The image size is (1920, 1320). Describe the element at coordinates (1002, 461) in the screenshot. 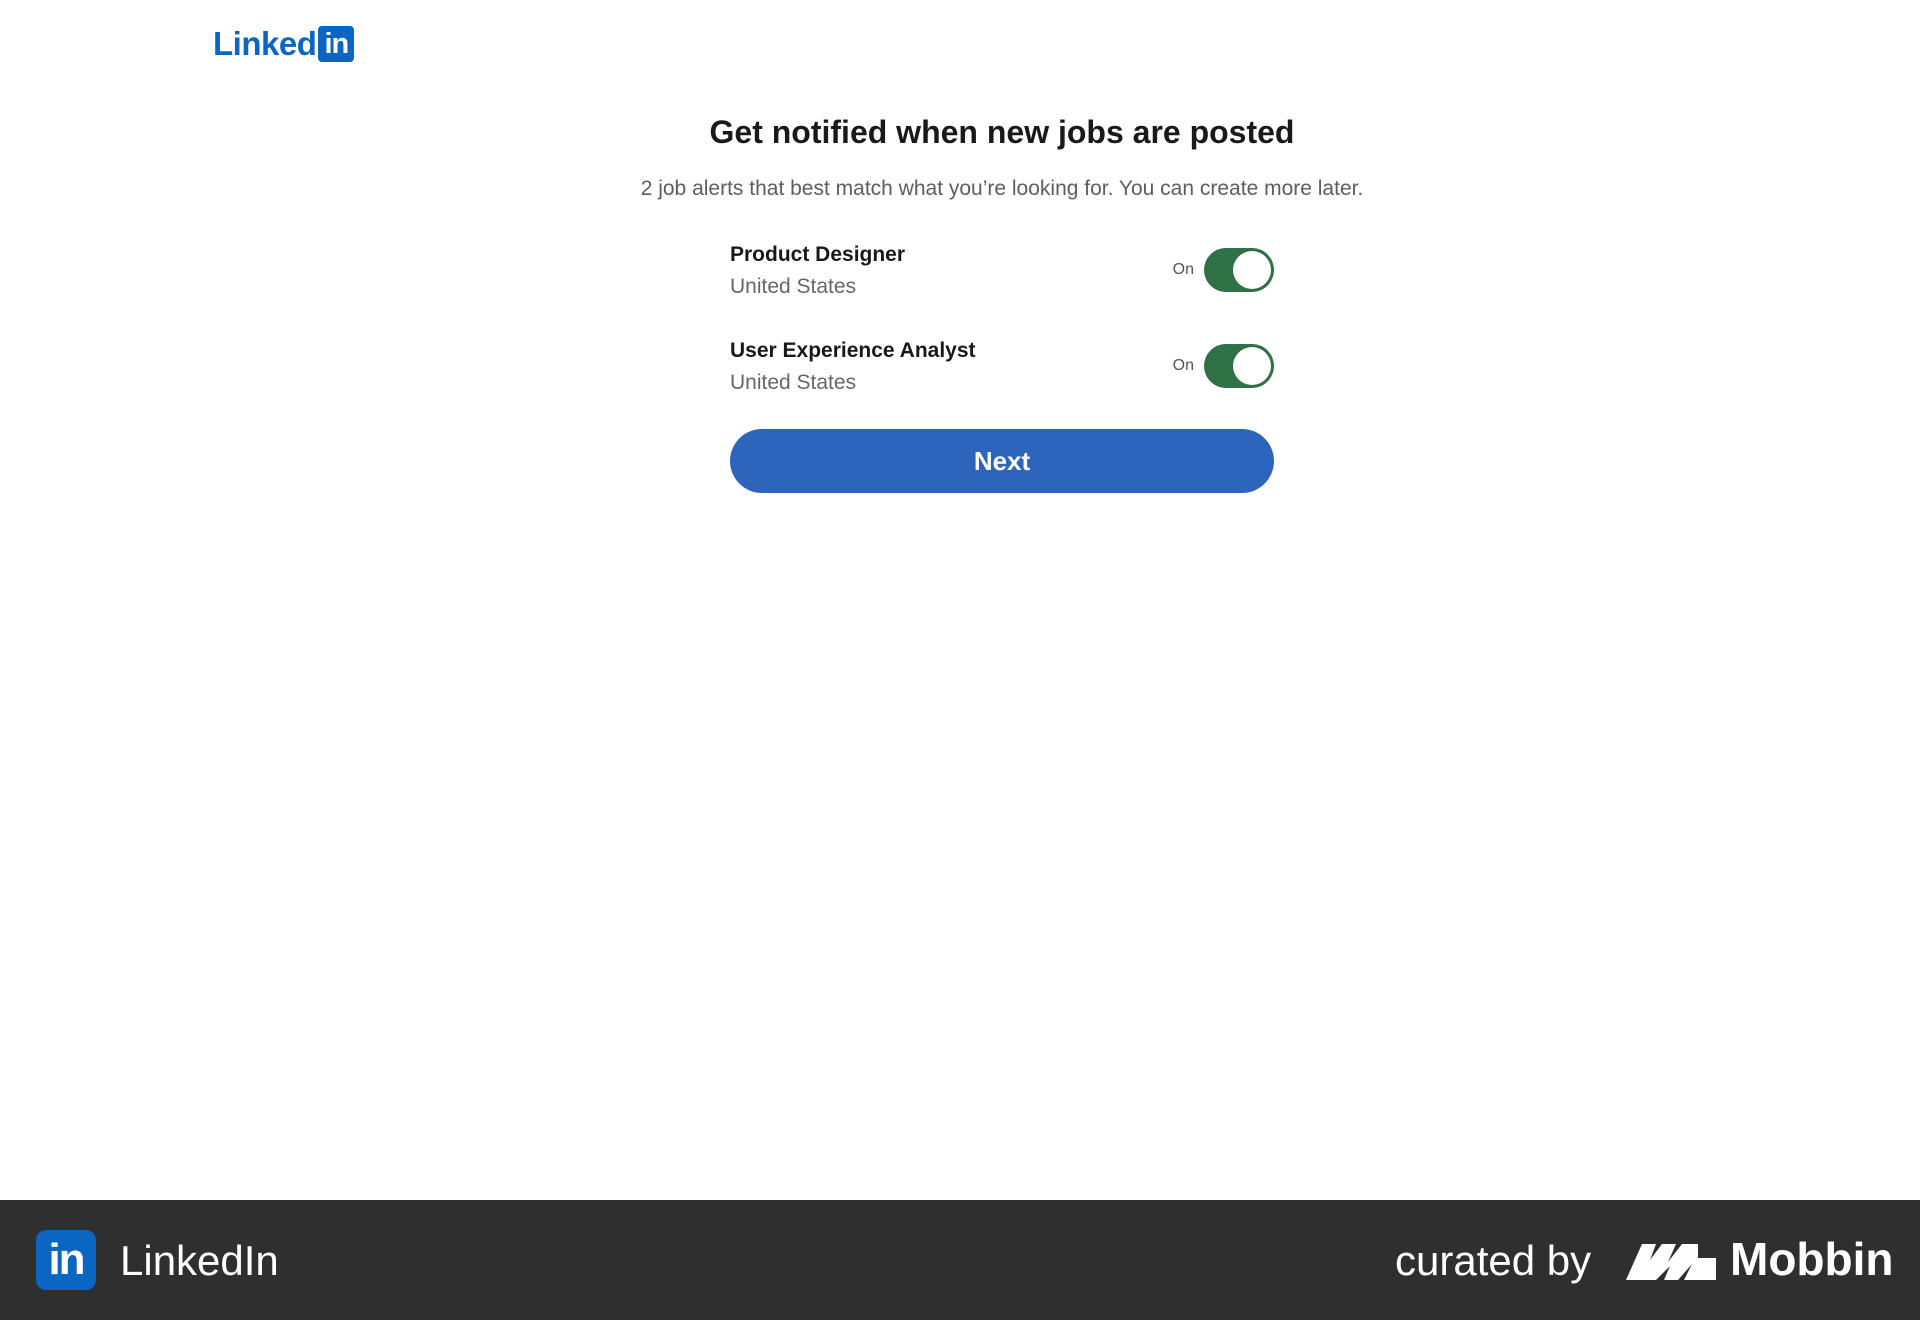

I see `next-button: Next` at that location.